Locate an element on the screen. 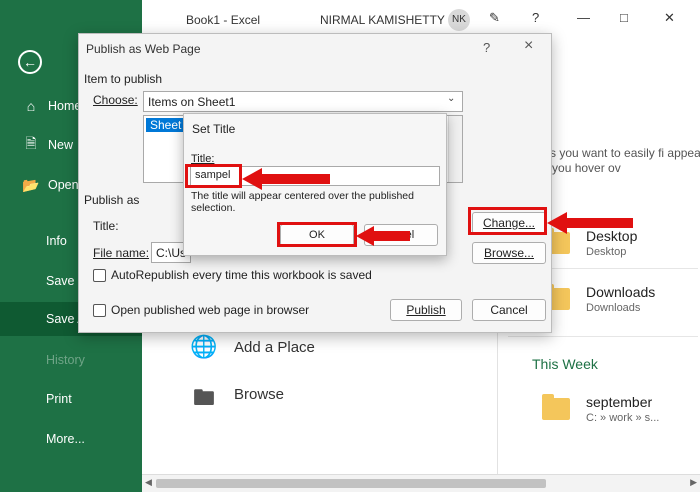  document-title: Book1 - Excel is located at coordinates (223, 20).